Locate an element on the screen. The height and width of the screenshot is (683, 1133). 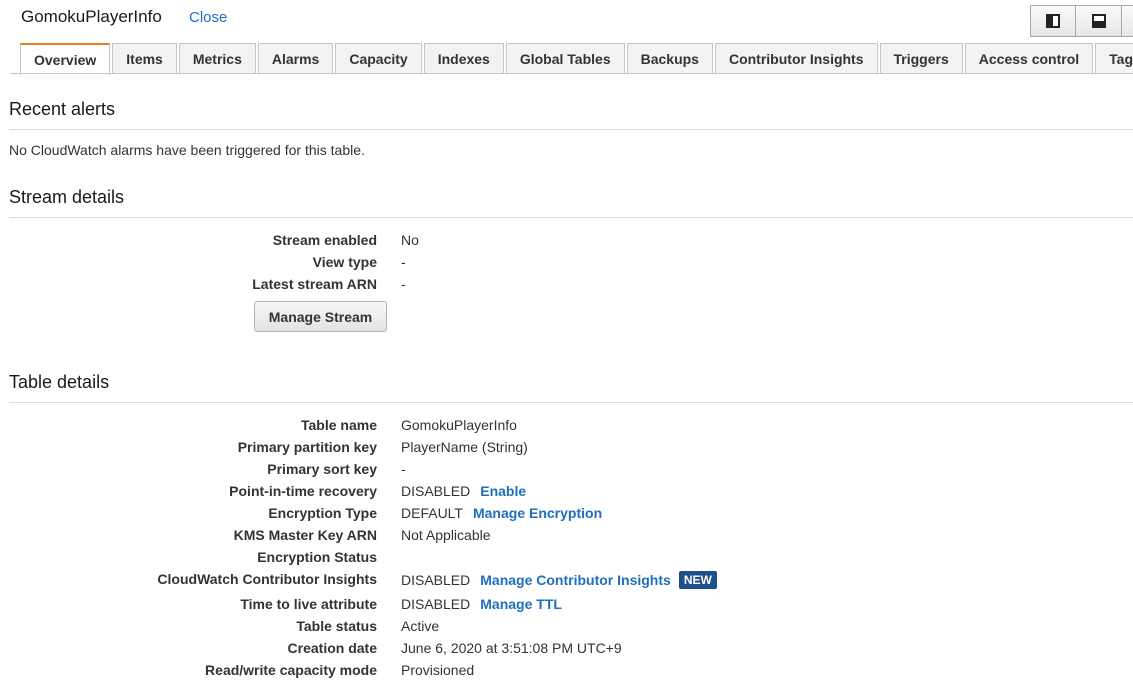
tab-capacity: Capacity is located at coordinates (378, 58).